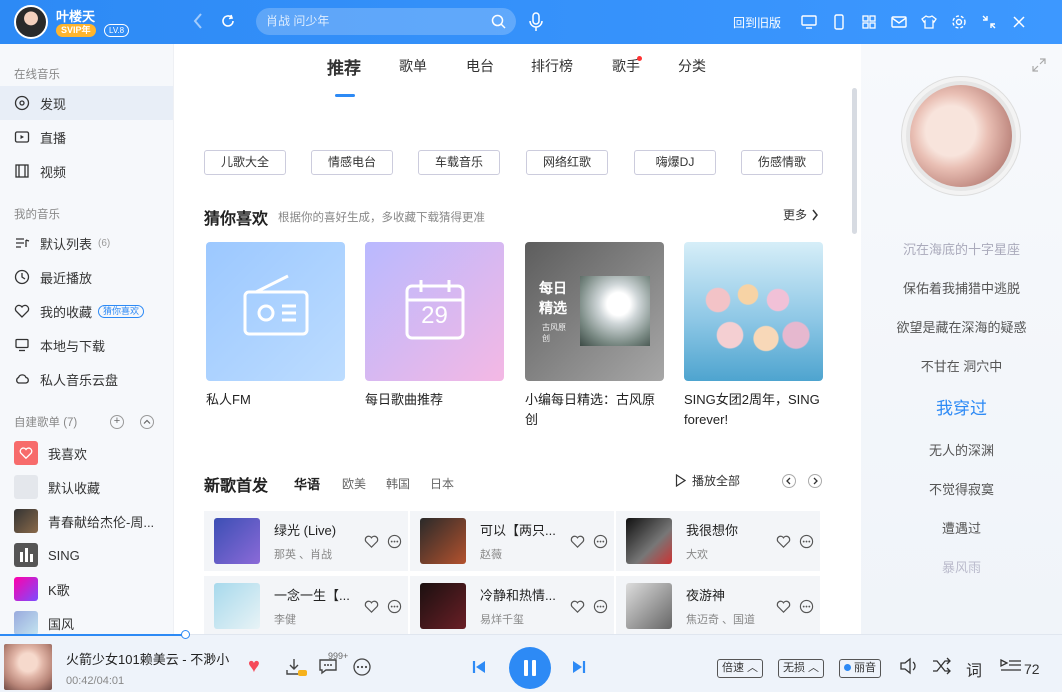  What do you see at coordinates (386, 21) in the screenshot?
I see `search-input: 肖战 问少年` at bounding box center [386, 21].